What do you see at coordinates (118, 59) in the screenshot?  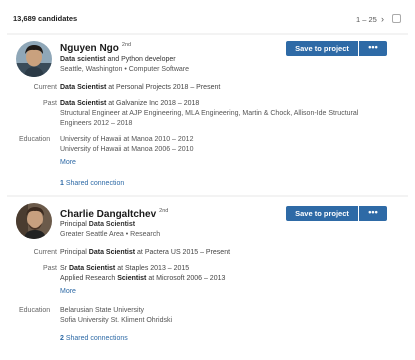 I see `candidate-headline: Data scientist and Python developer` at bounding box center [118, 59].